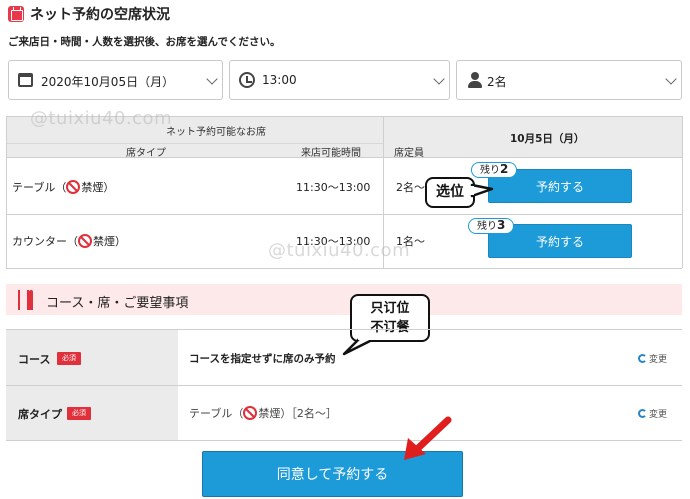 This screenshot has width=690, height=499. What do you see at coordinates (262, 359) in the screenshot?
I see `course-value: コースを指定せずに席のみ予約` at bounding box center [262, 359].